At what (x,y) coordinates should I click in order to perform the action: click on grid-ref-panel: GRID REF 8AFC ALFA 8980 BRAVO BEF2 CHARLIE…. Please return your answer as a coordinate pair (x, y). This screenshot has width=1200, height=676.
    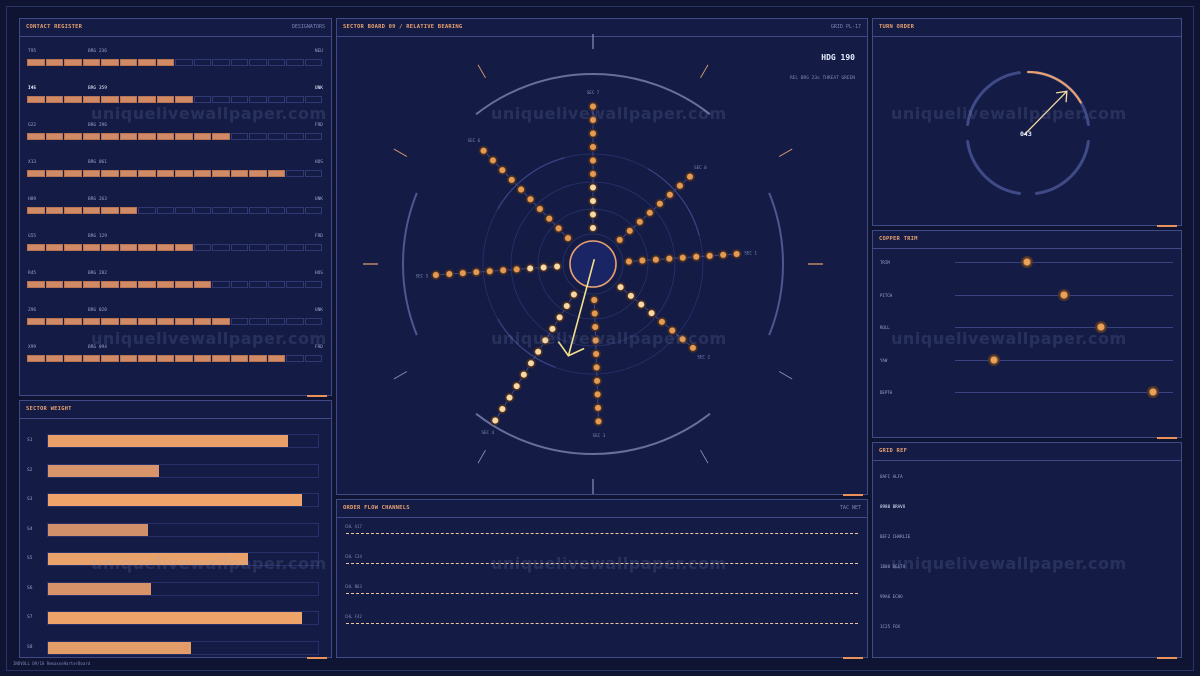
    Looking at the image, I should click on (1027, 550).